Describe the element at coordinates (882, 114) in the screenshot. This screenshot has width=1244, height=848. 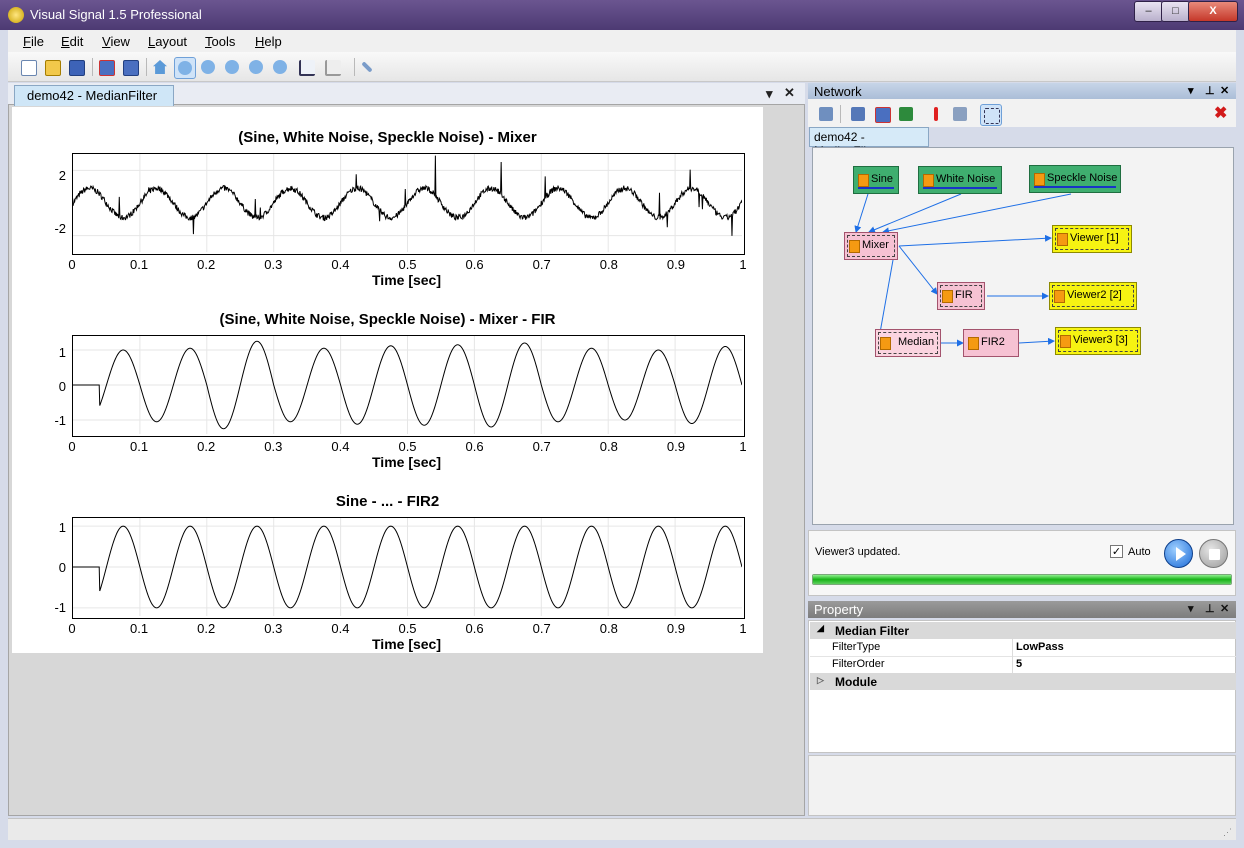
I see `chart-module-icon` at that location.